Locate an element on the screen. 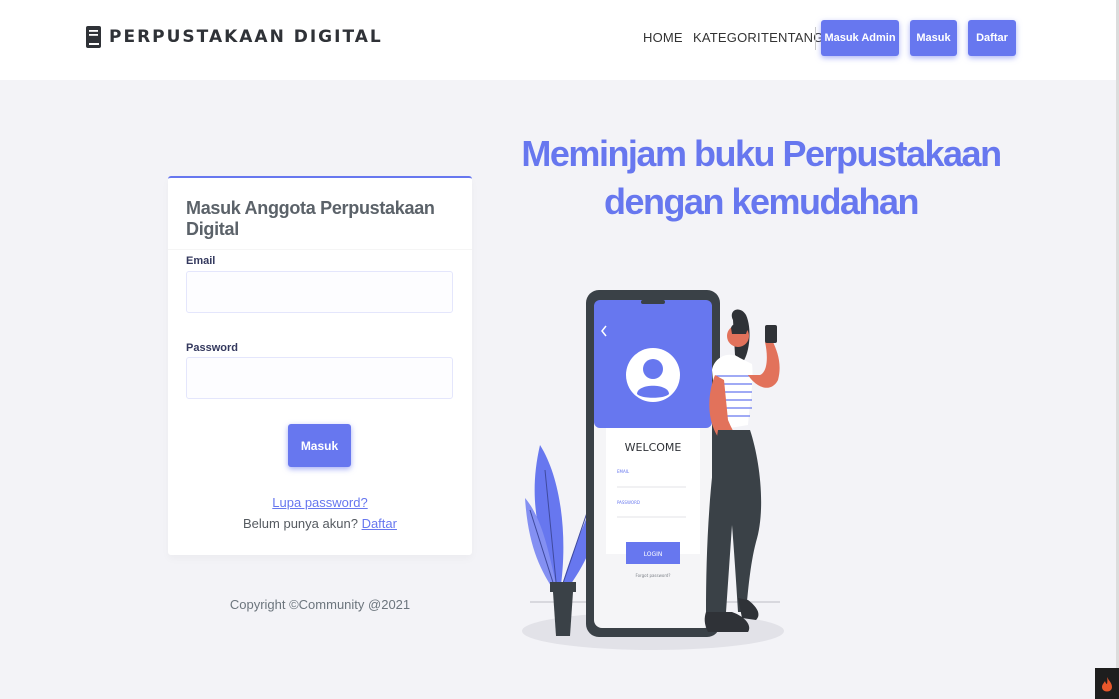  signup-prompt: Belum punya akun? is located at coordinates (300, 523).